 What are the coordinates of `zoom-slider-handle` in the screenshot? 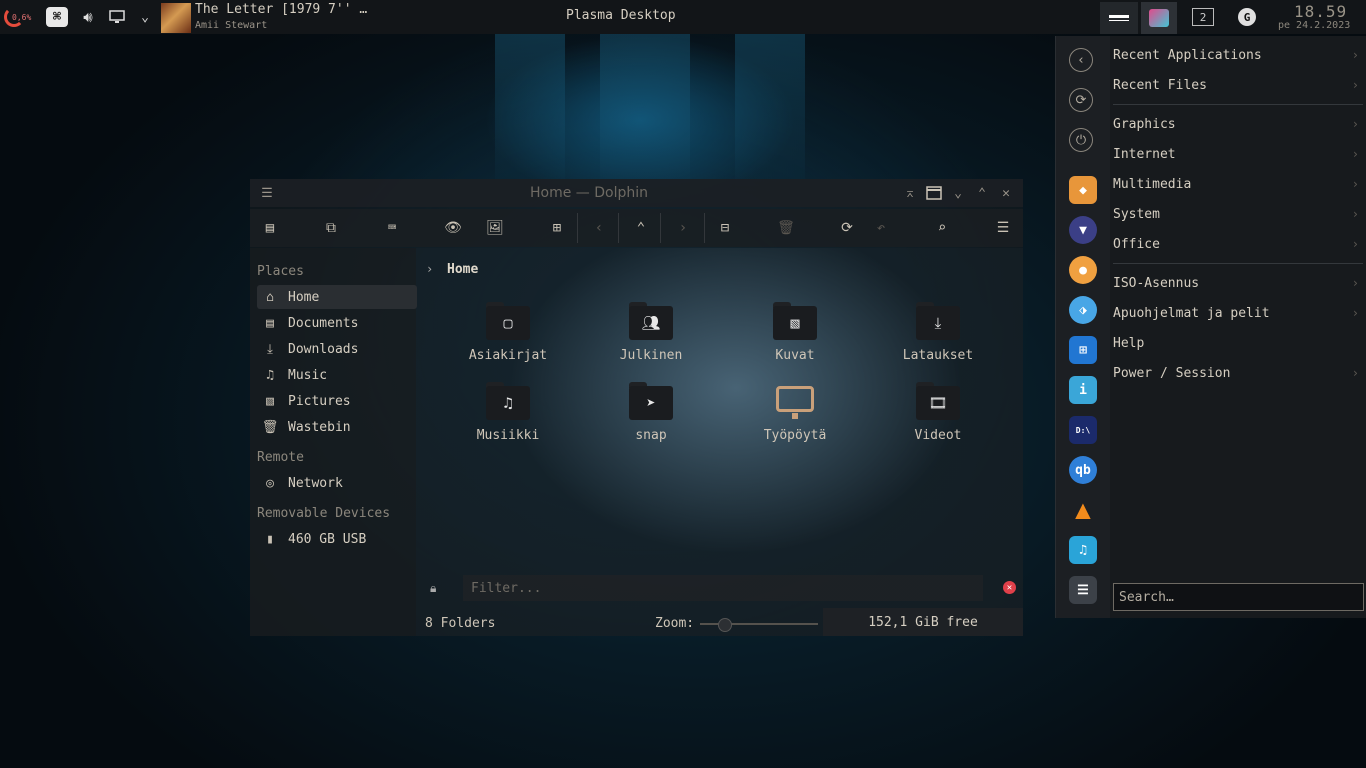 It's located at (724, 625).